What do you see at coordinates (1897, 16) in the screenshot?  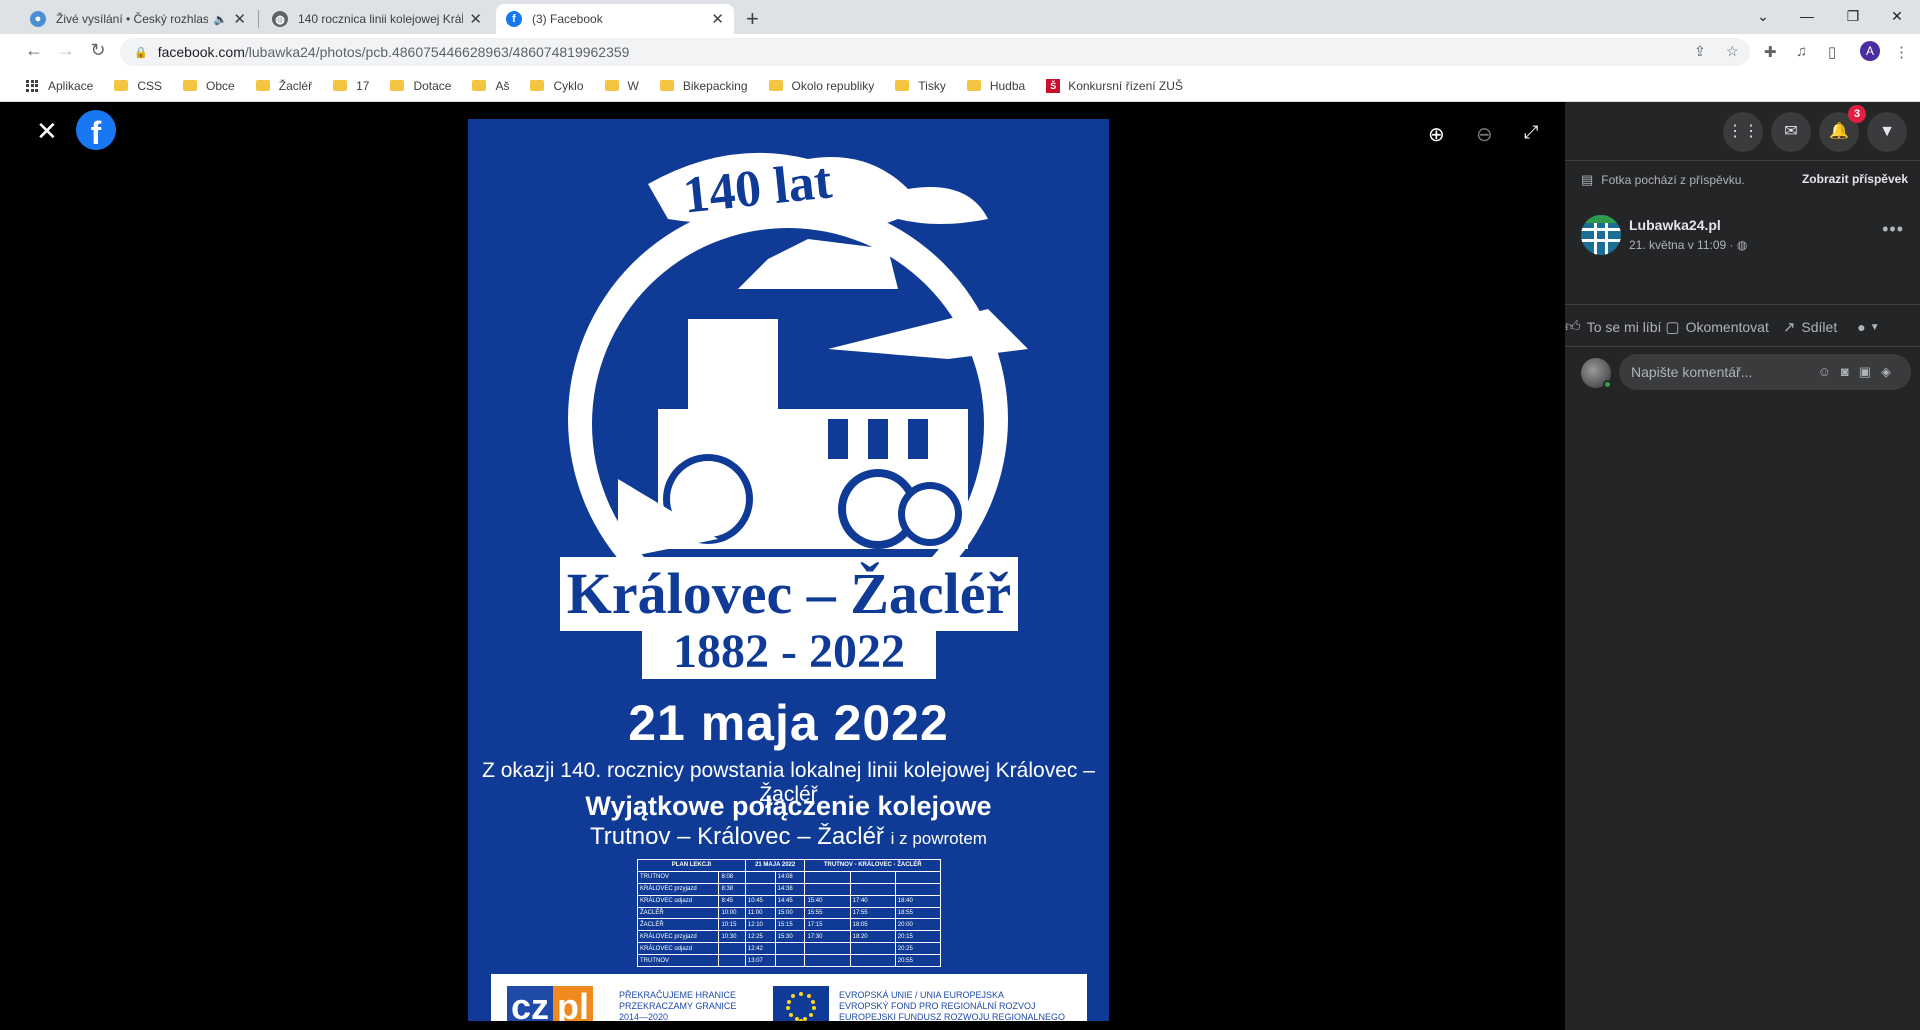 I see `window-close-icon: ✕` at bounding box center [1897, 16].